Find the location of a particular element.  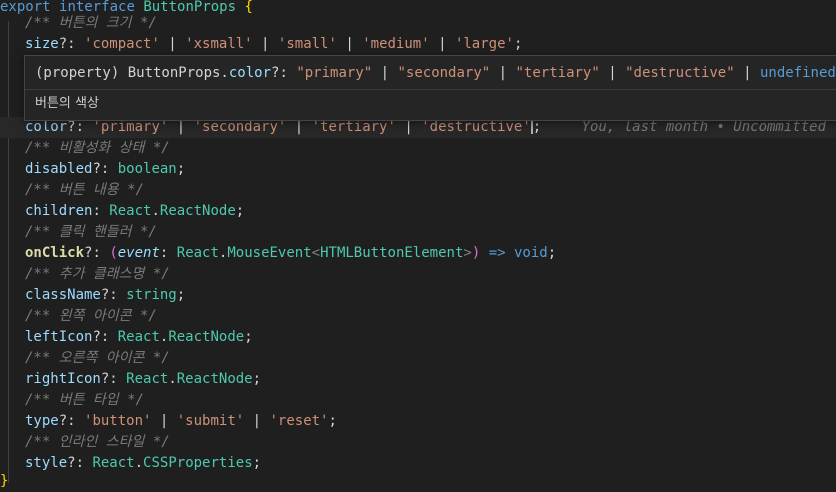

hover-string-literal: "secondary" is located at coordinates (444, 73).